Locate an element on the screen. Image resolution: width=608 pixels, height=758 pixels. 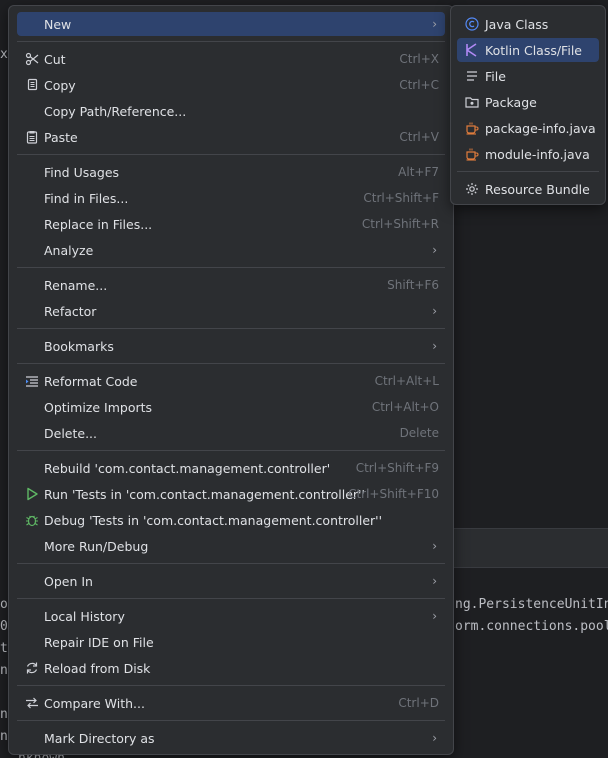
menu-item-label: New is located at coordinates (58, 24).